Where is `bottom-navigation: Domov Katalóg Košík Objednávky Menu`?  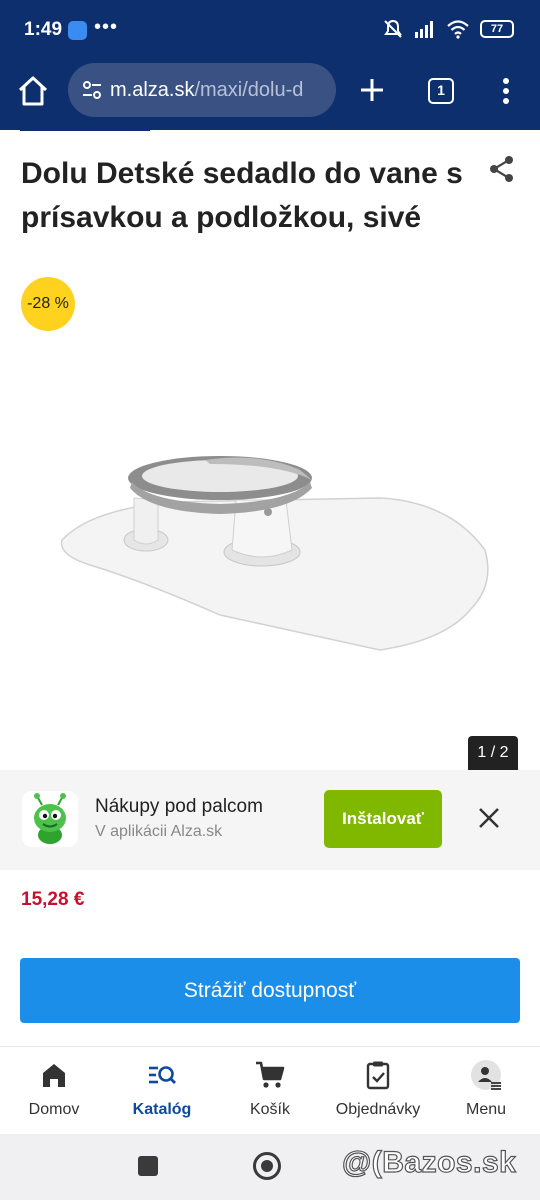 bottom-navigation: Domov Katalóg Košík Objednávky Menu is located at coordinates (270, 1090).